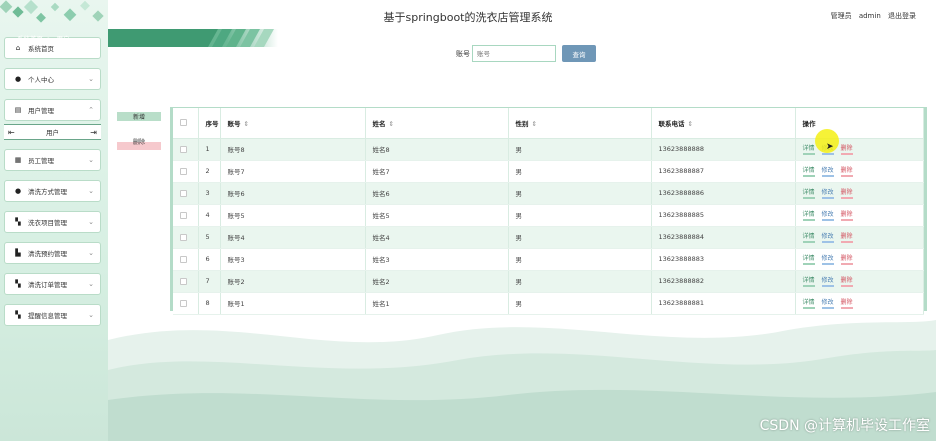  I want to click on person-icon: ●, so click(18, 191).